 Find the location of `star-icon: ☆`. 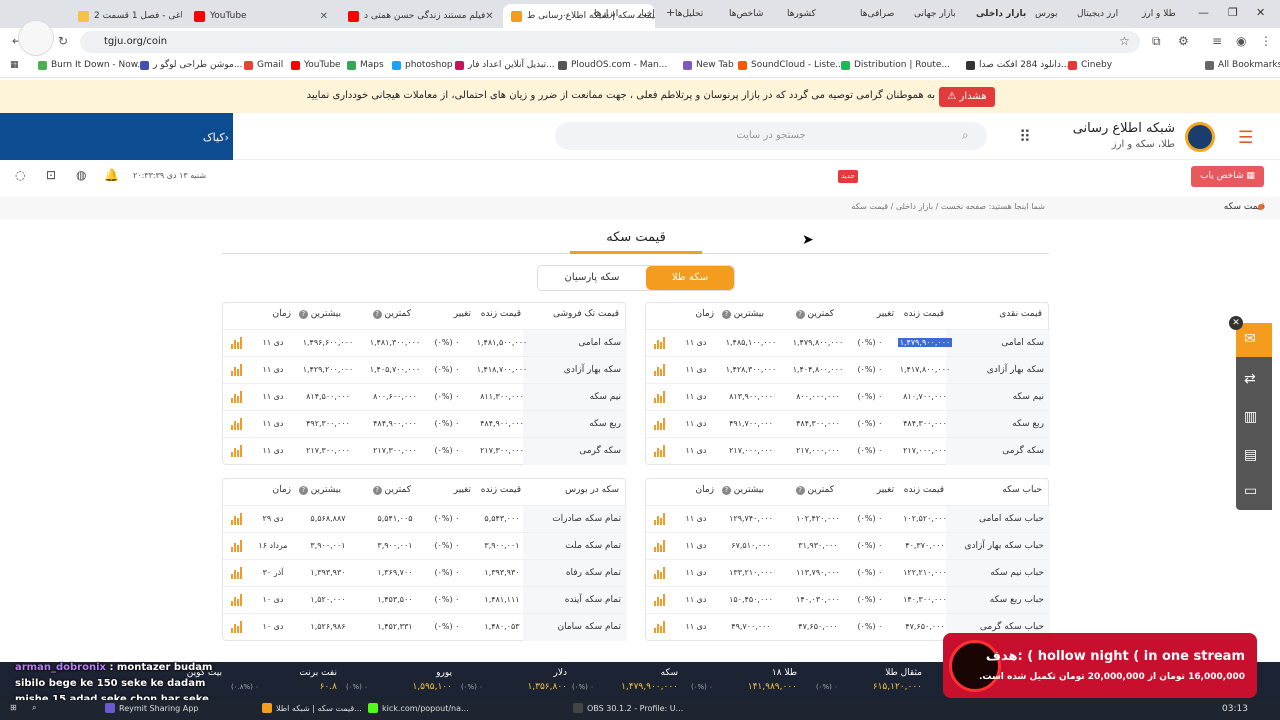

star-icon: ☆ is located at coordinates (1124, 41).